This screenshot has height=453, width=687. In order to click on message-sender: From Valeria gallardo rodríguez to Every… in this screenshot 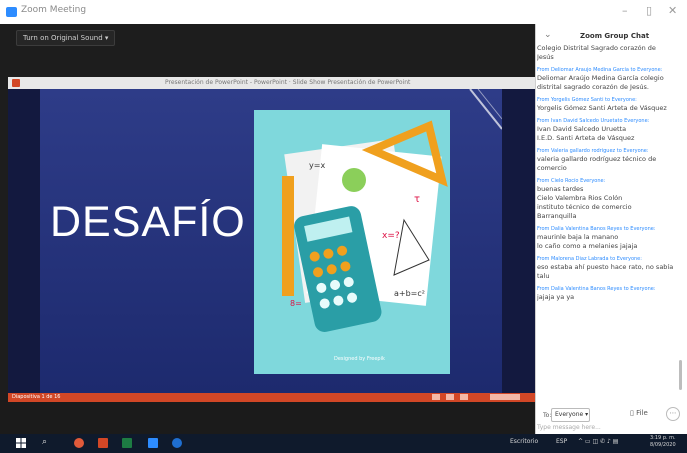, I will do `click(607, 151)`.